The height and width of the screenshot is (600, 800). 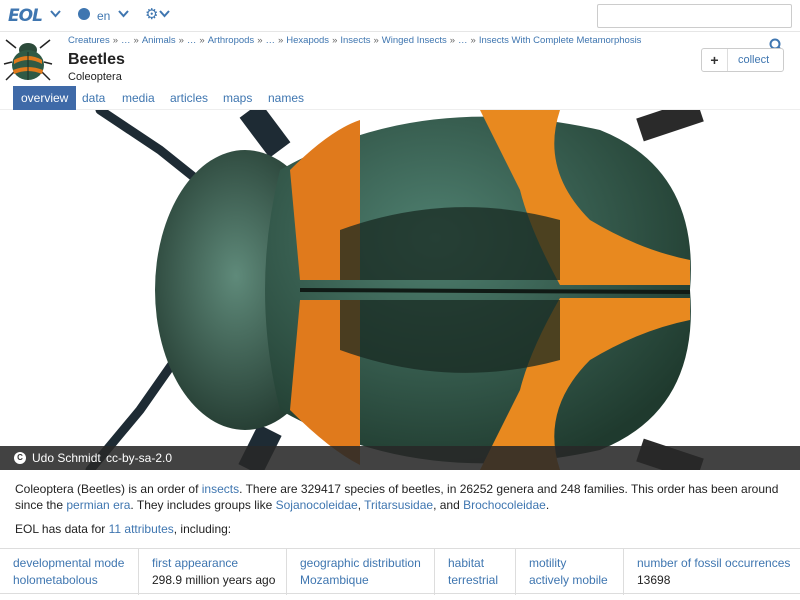 What do you see at coordinates (448, 505) in the screenshot?
I see `summary-text-part: , and` at bounding box center [448, 505].